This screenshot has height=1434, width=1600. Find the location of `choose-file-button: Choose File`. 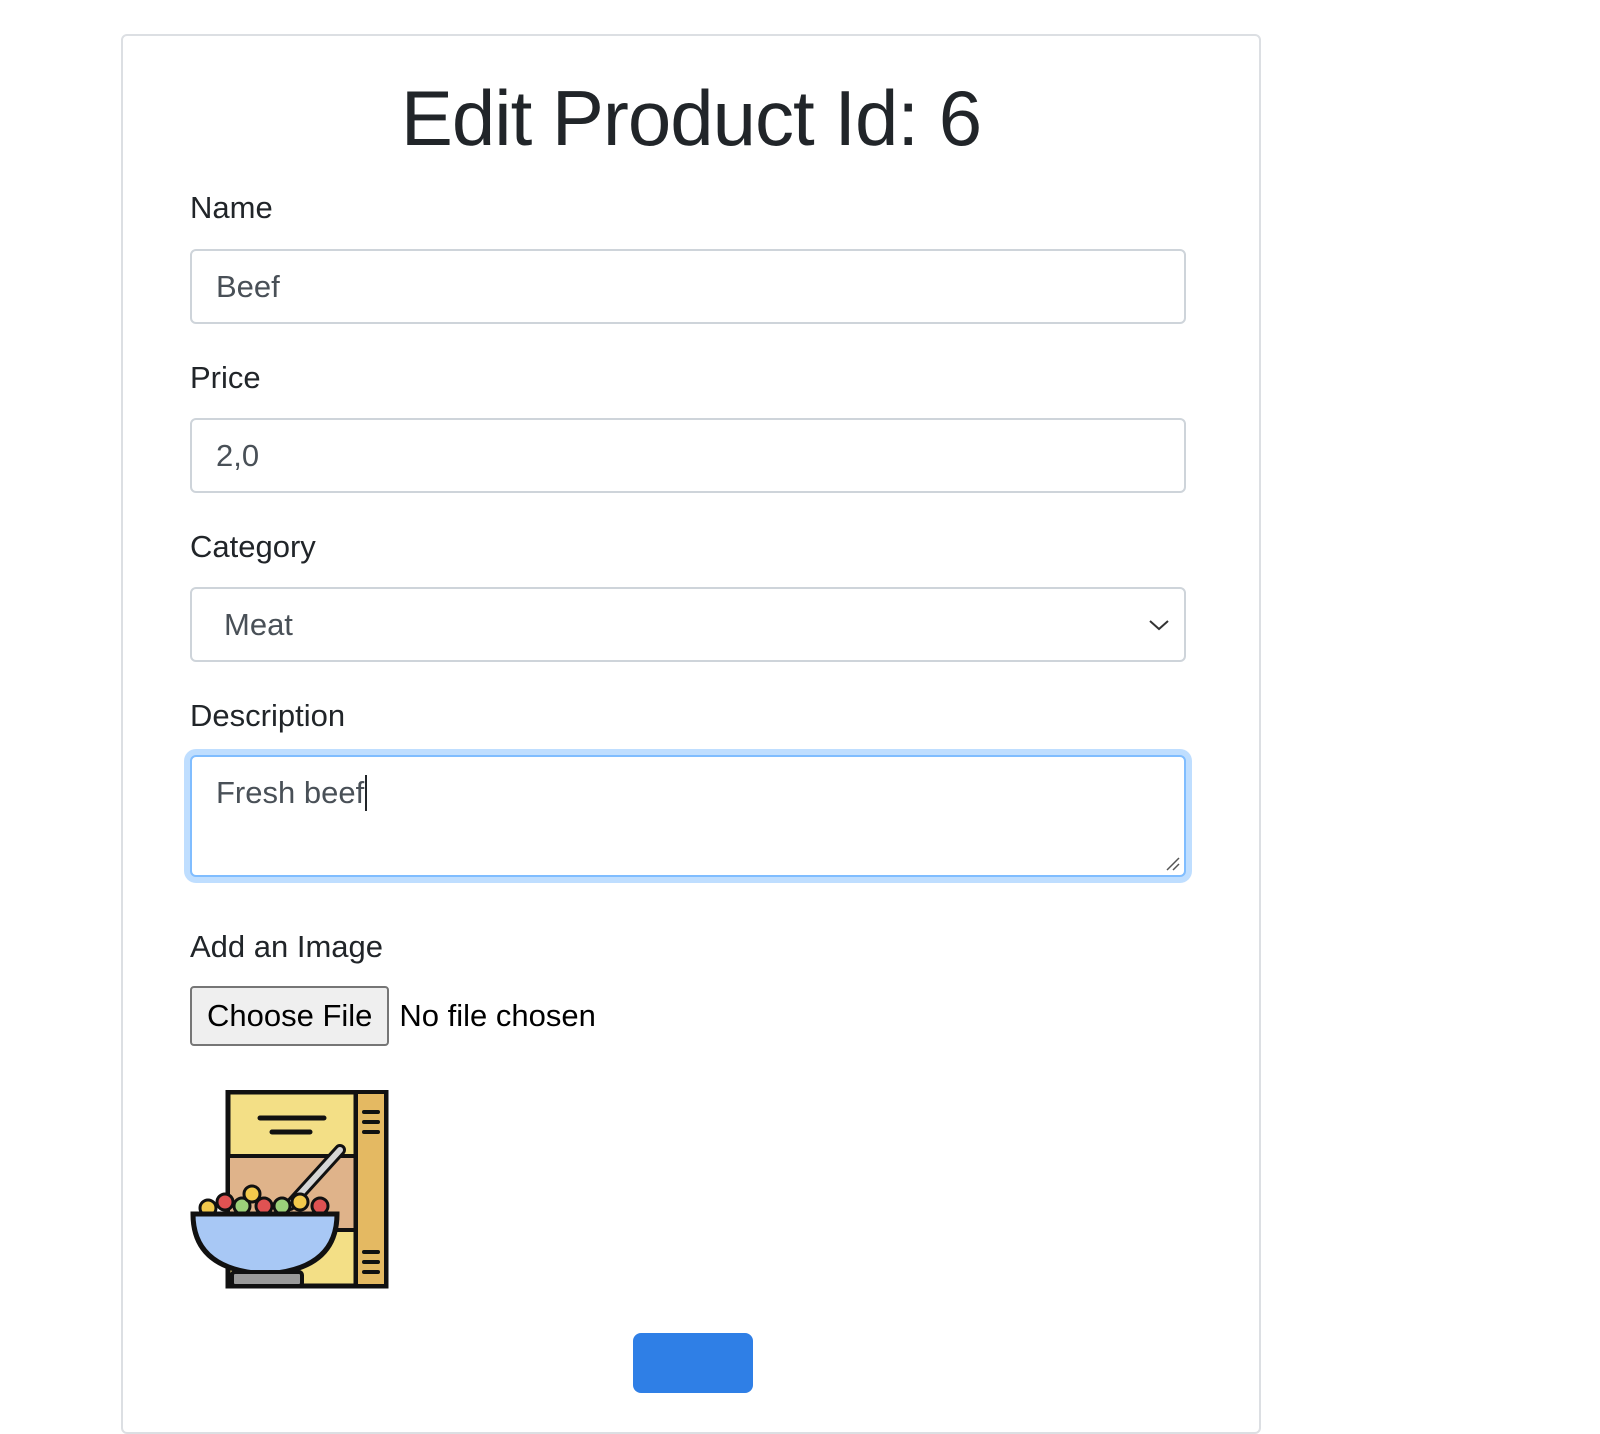

choose-file-button: Choose File is located at coordinates (290, 1016).